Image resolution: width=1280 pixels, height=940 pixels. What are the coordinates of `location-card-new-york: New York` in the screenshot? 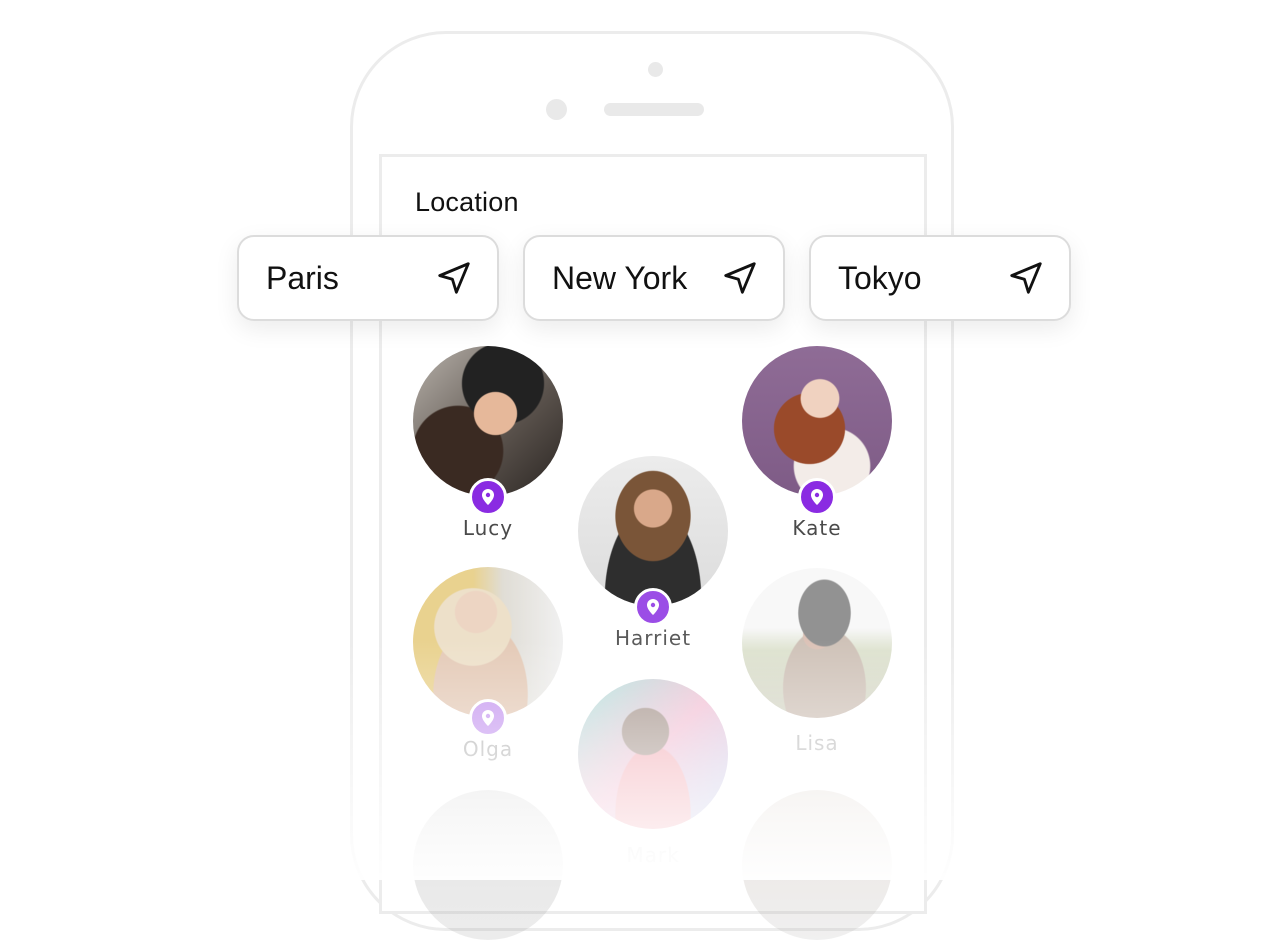 It's located at (654, 278).